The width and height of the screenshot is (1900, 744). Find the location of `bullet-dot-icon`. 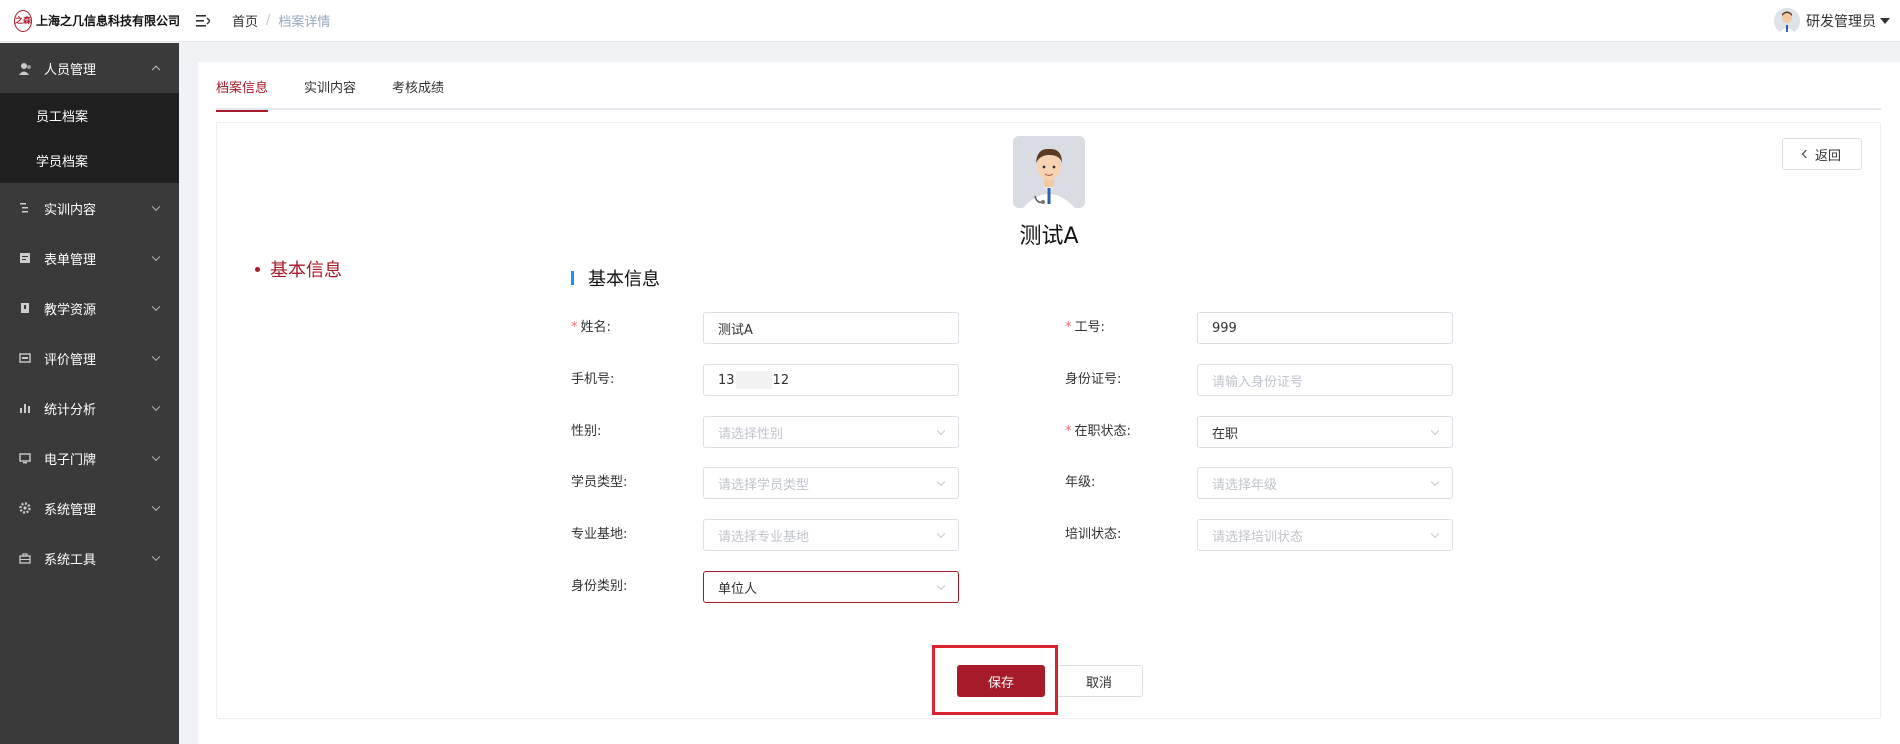

bullet-dot-icon is located at coordinates (257, 269).